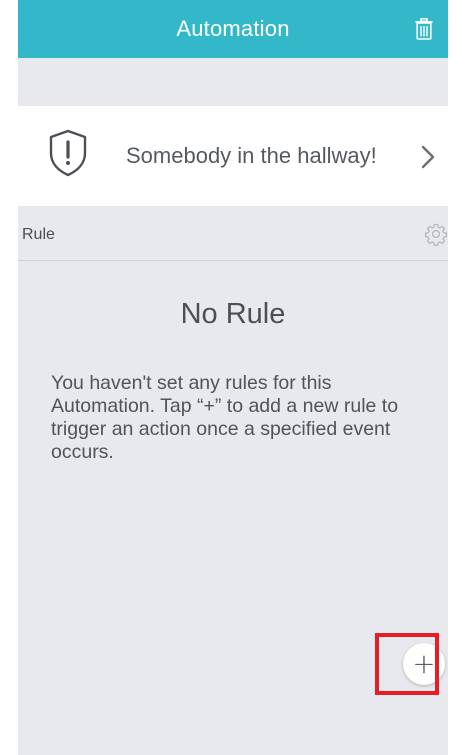 The image size is (468, 755). Describe the element at coordinates (38, 234) in the screenshot. I see `rule-section-label: Rule` at that location.